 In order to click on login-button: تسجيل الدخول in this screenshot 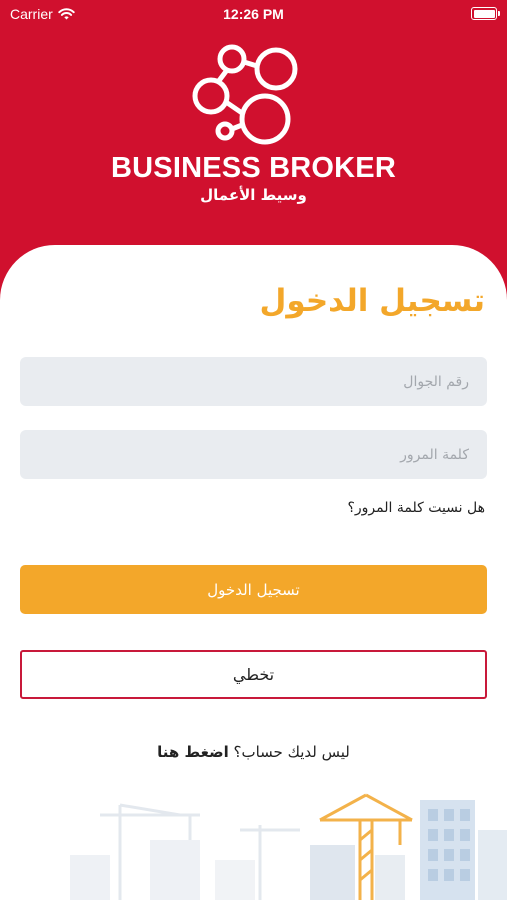, I will do `click(253, 589)`.